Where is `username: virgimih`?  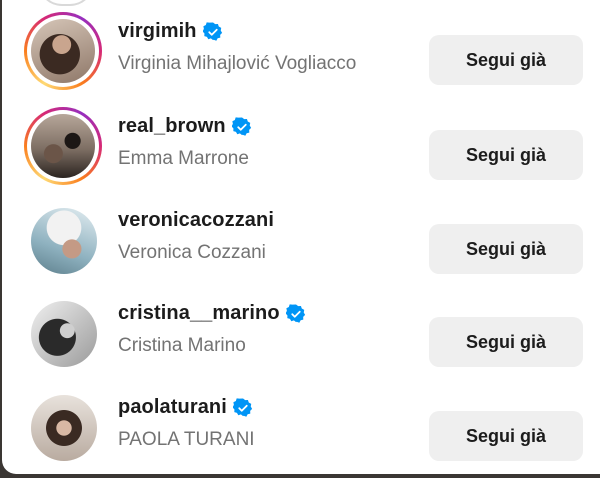
username: virgimih is located at coordinates (157, 31).